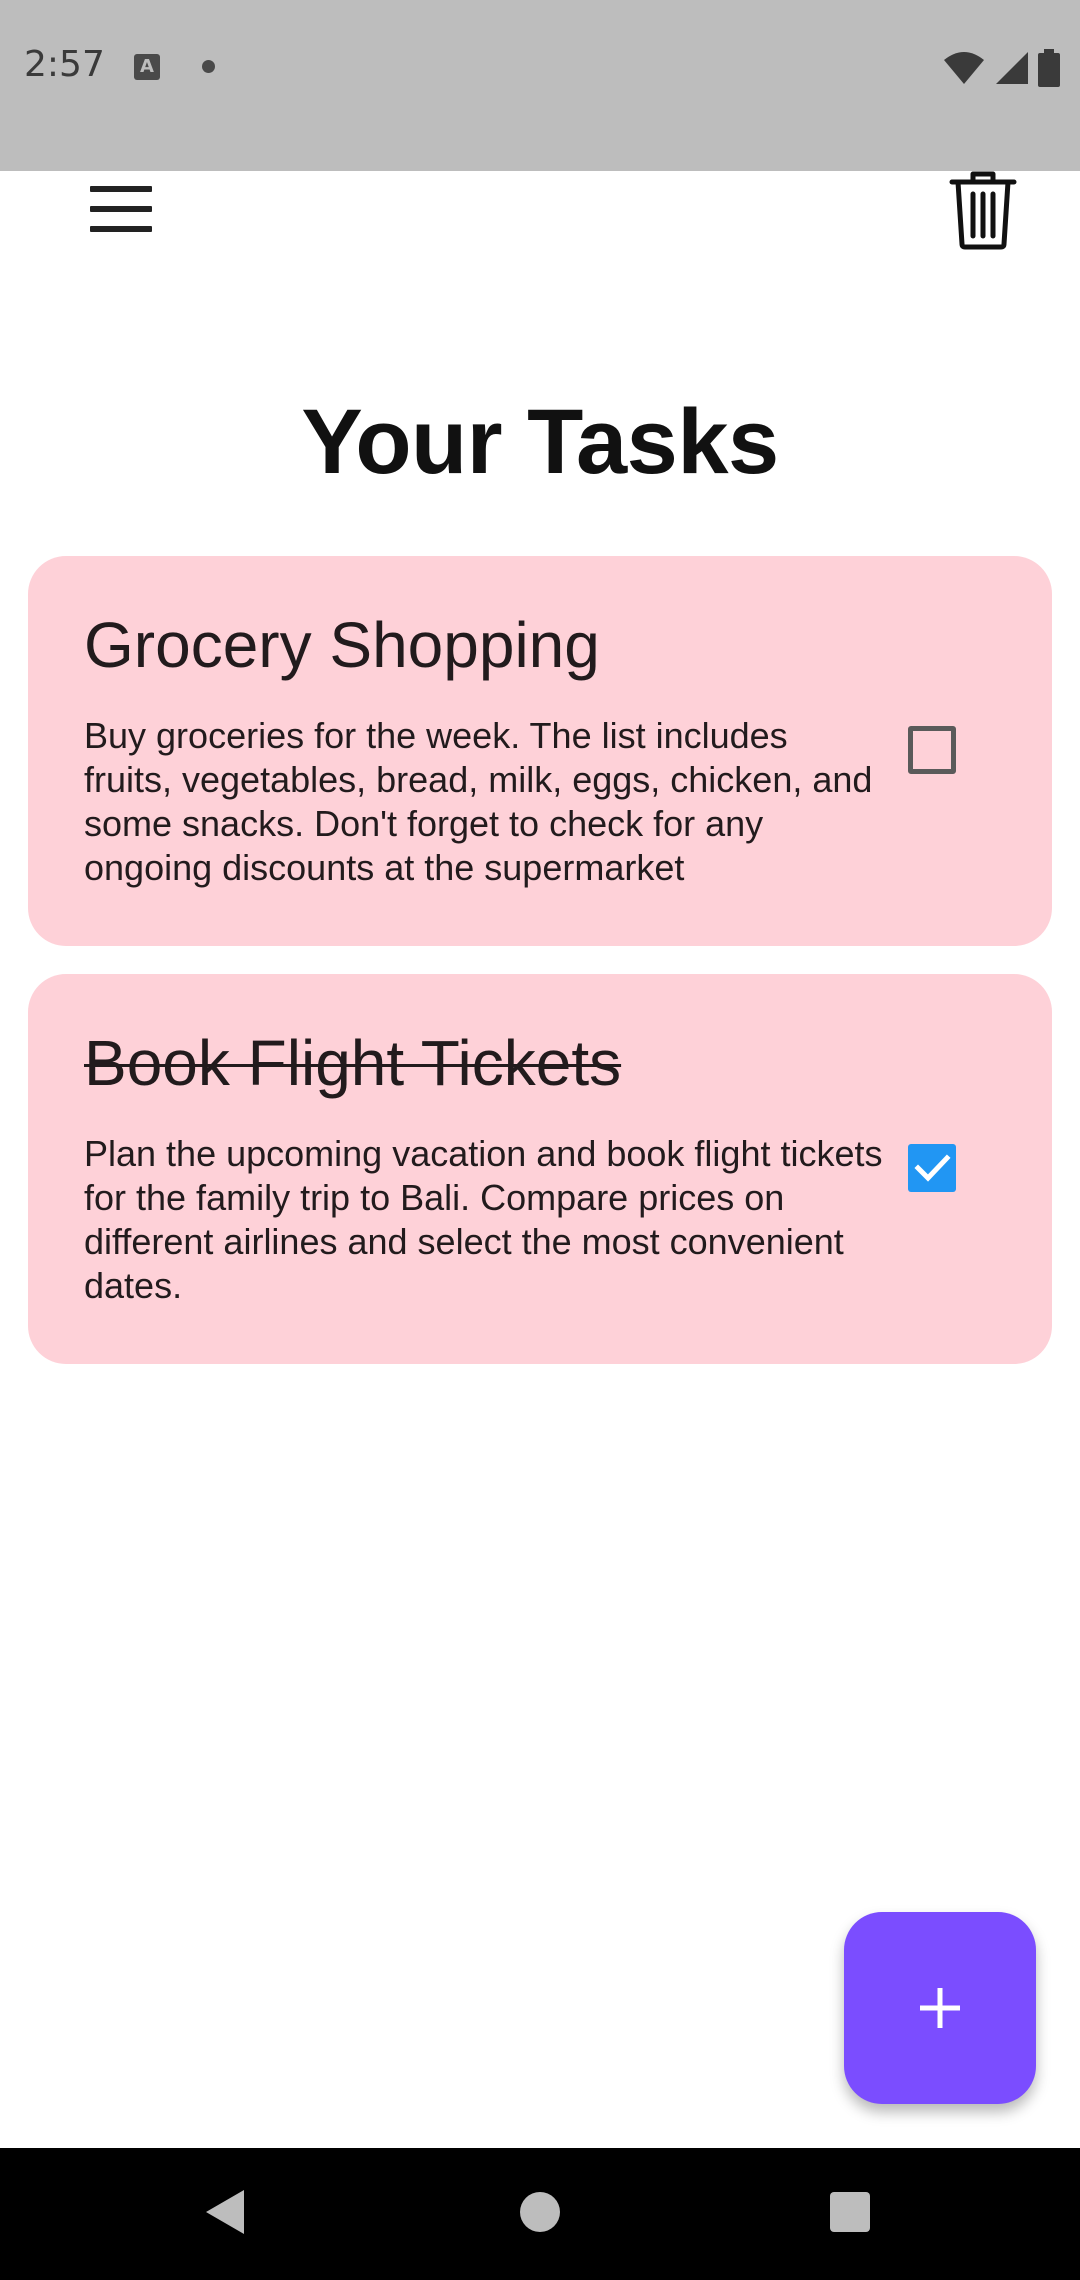  What do you see at coordinates (1012, 68) in the screenshot?
I see `signal-icon` at bounding box center [1012, 68].